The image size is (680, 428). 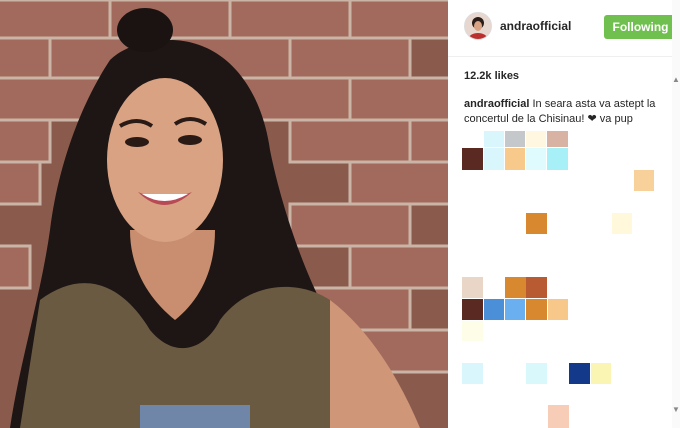 I want to click on scroll-down-icon: ▼, so click(x=676, y=410).